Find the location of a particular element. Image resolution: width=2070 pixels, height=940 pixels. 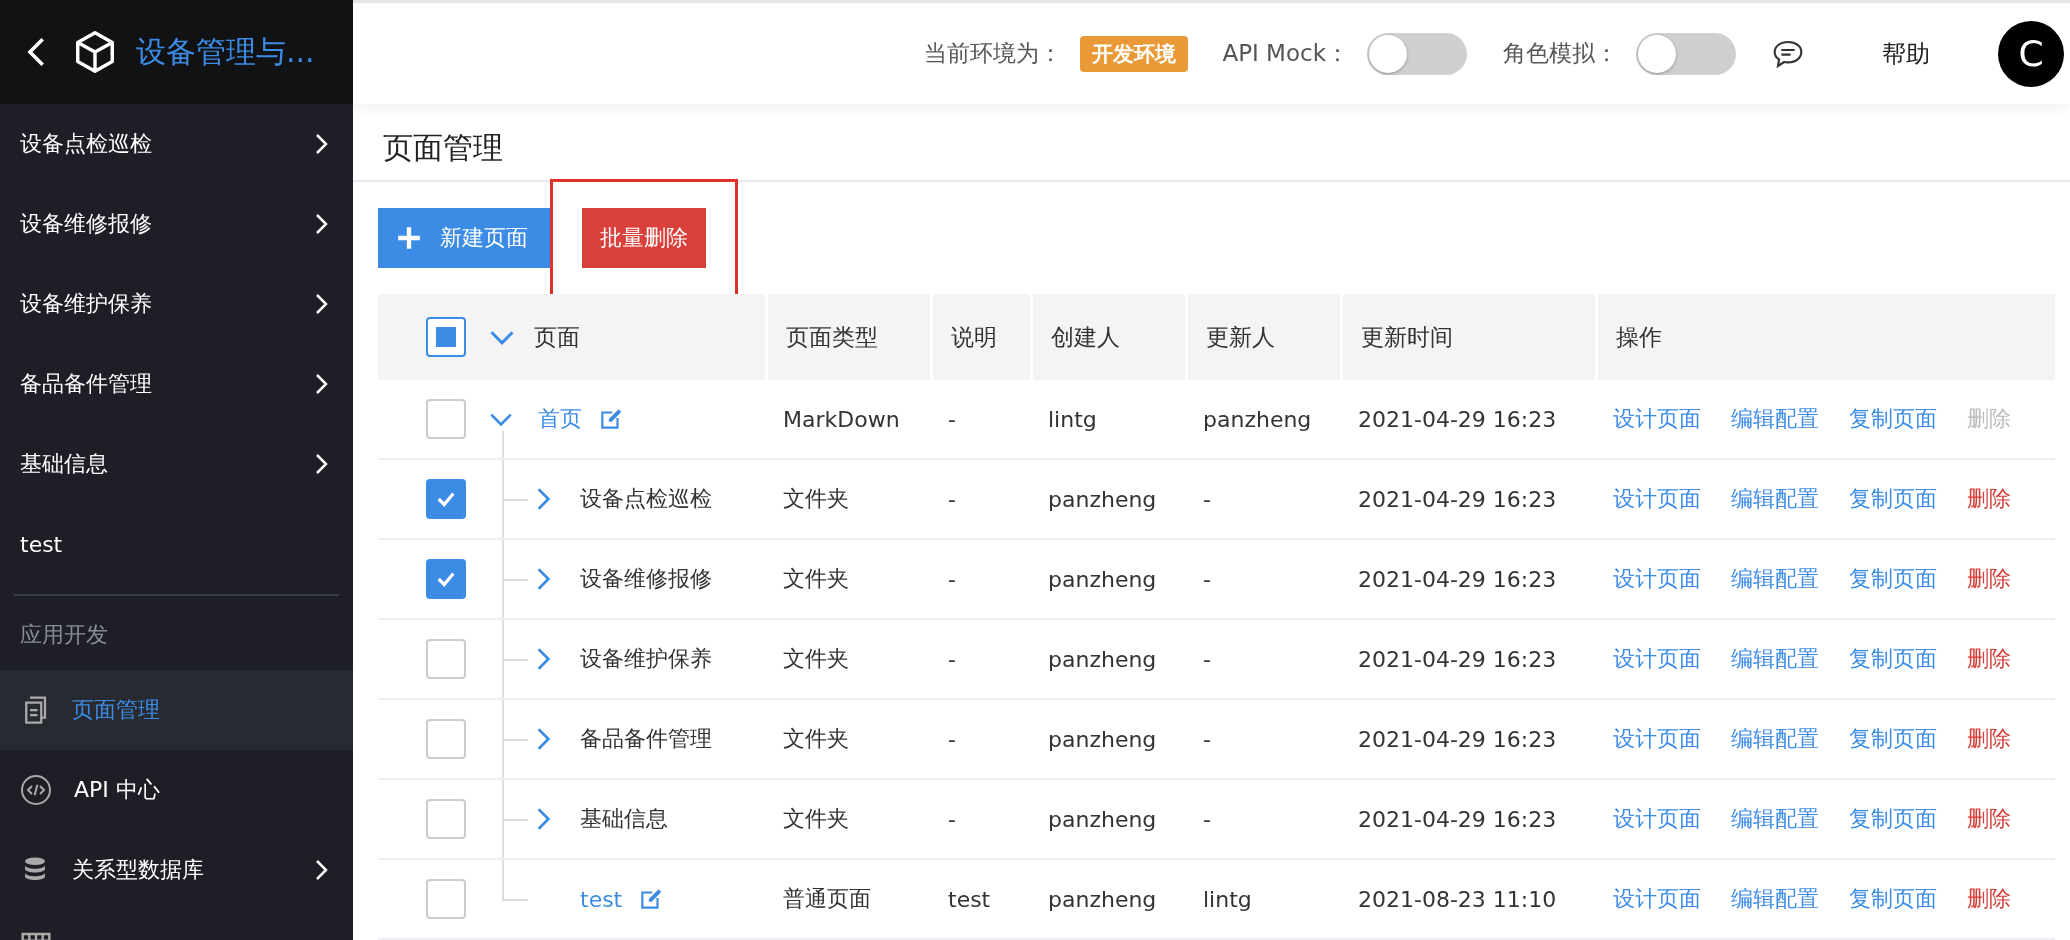

new-page-button: 新建页面 is located at coordinates (464, 238).